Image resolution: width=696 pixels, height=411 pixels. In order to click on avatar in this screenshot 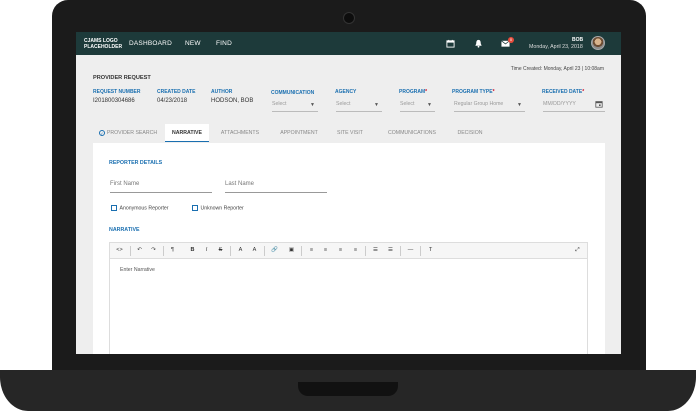, I will do `click(598, 43)`.